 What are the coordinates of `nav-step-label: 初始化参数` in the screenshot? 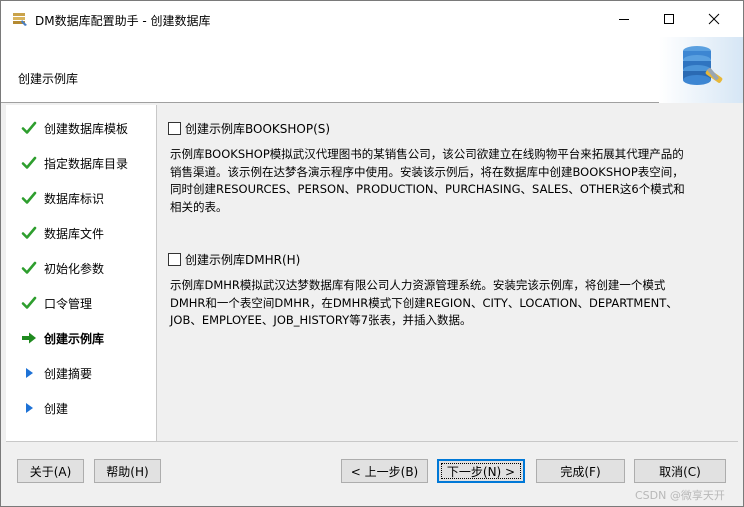 It's located at (74, 268).